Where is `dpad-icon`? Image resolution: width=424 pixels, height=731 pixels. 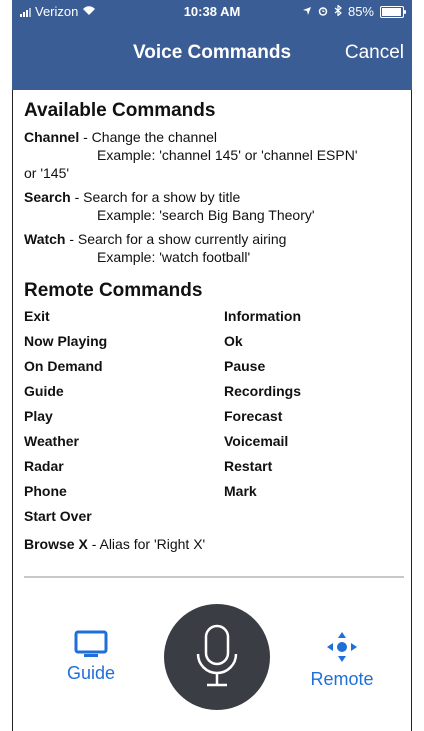
dpad-icon is located at coordinates (342, 649).